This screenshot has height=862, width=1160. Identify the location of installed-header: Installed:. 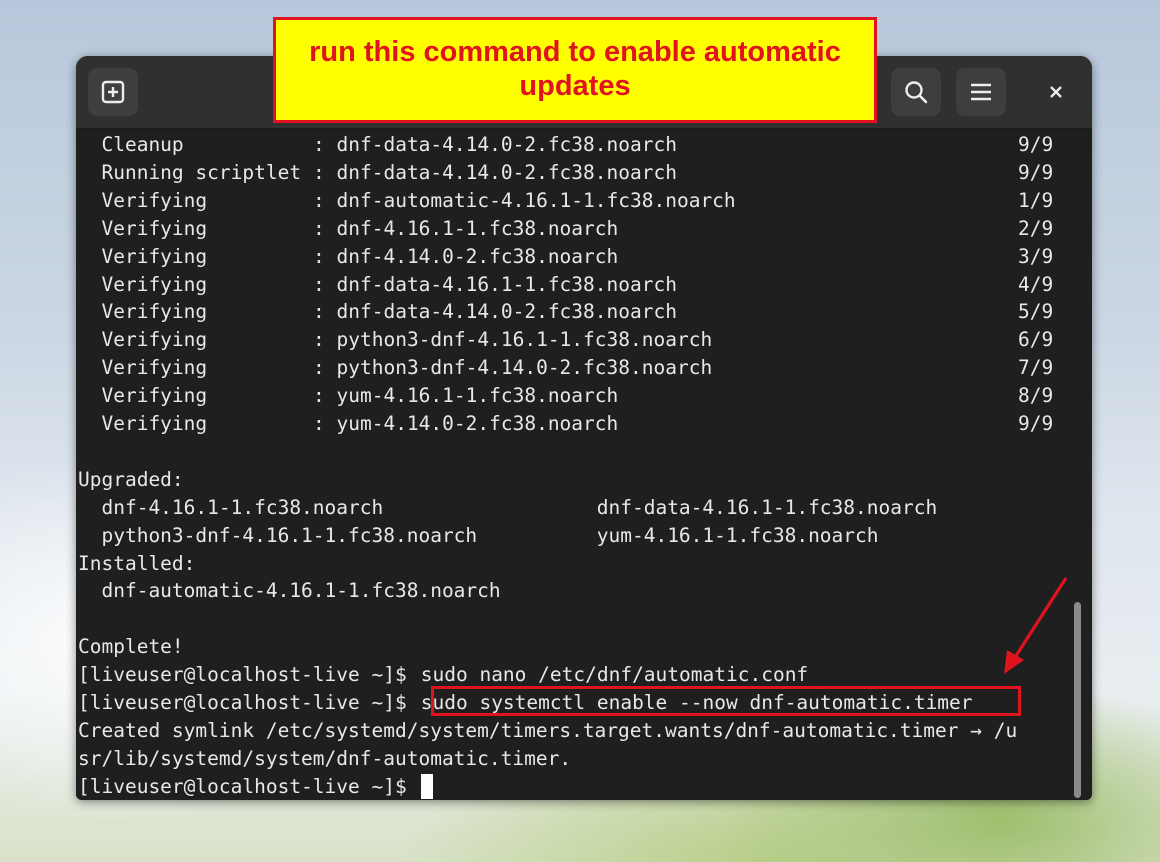
(137, 563).